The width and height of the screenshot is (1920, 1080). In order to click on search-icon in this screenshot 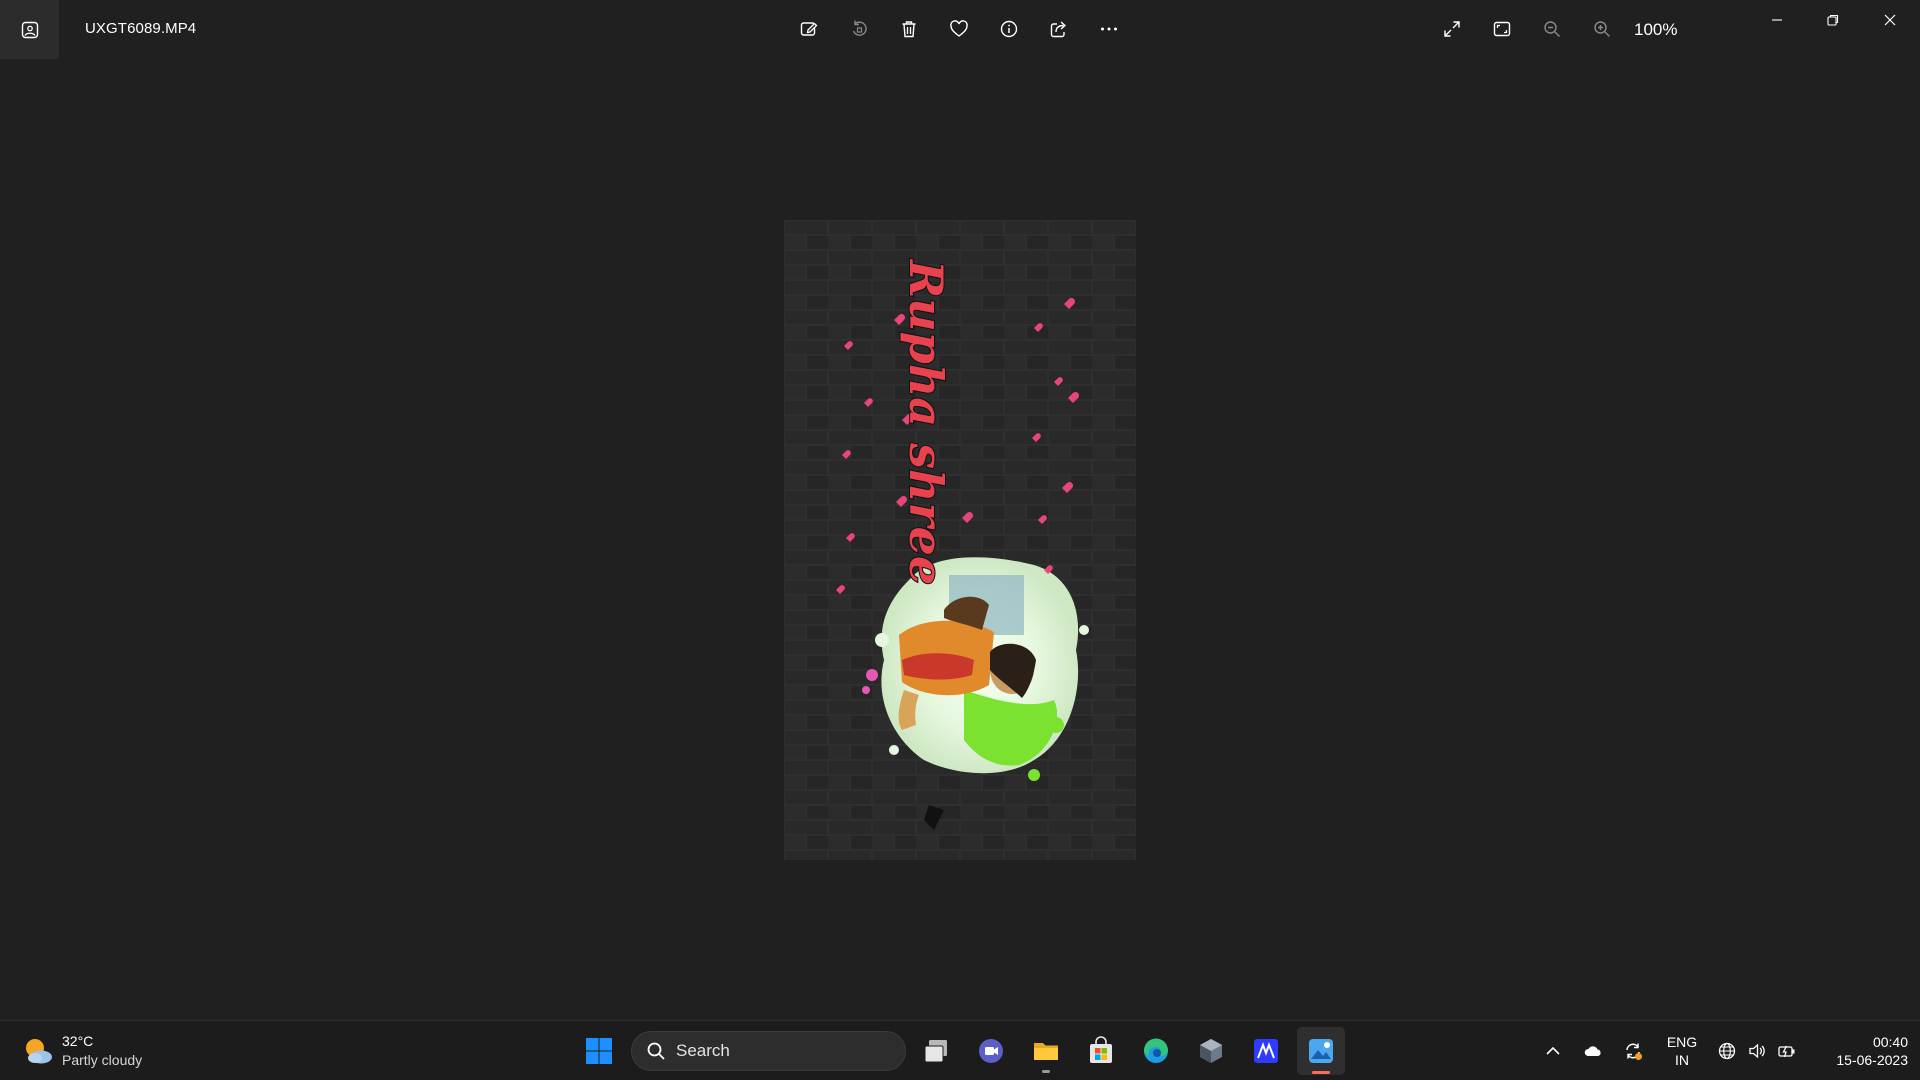, I will do `click(656, 1051)`.